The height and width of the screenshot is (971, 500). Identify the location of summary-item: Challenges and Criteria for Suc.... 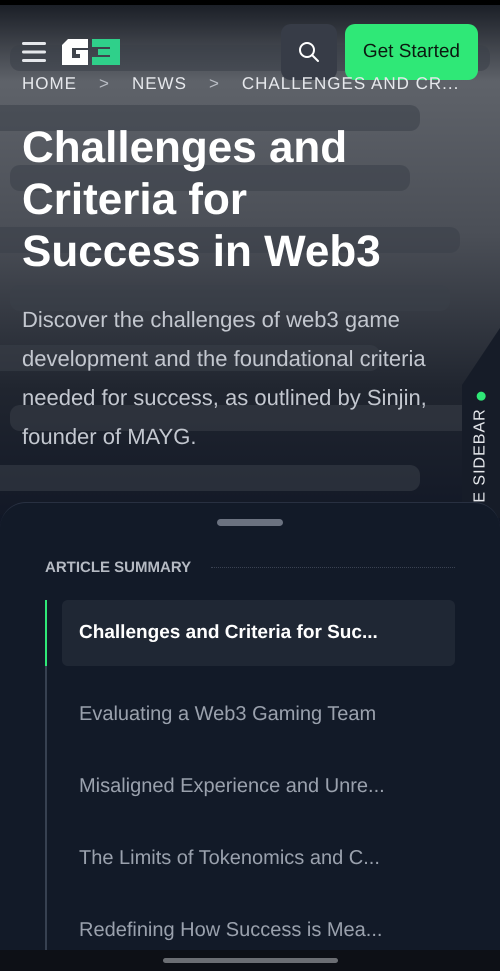
(258, 633).